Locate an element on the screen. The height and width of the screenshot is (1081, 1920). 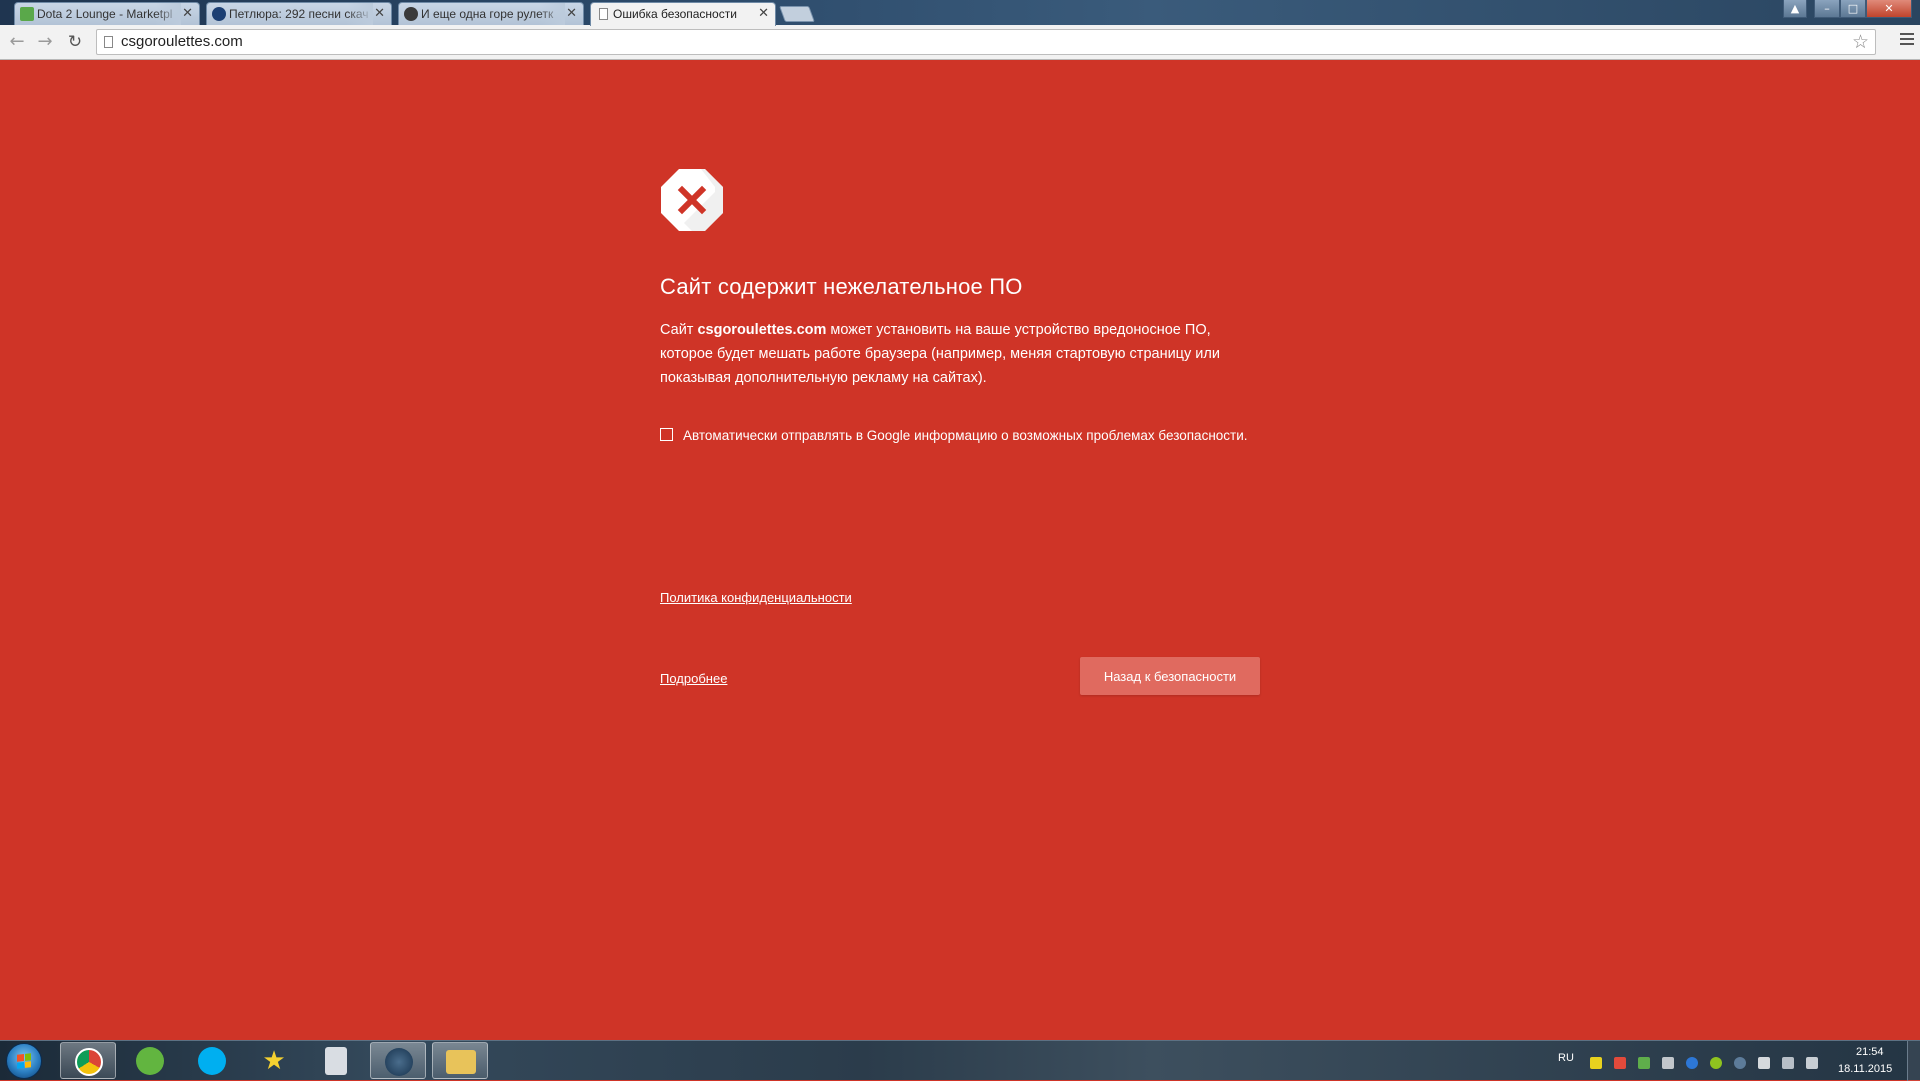
taskbar-item-star: ★ is located at coordinates (274, 1060).